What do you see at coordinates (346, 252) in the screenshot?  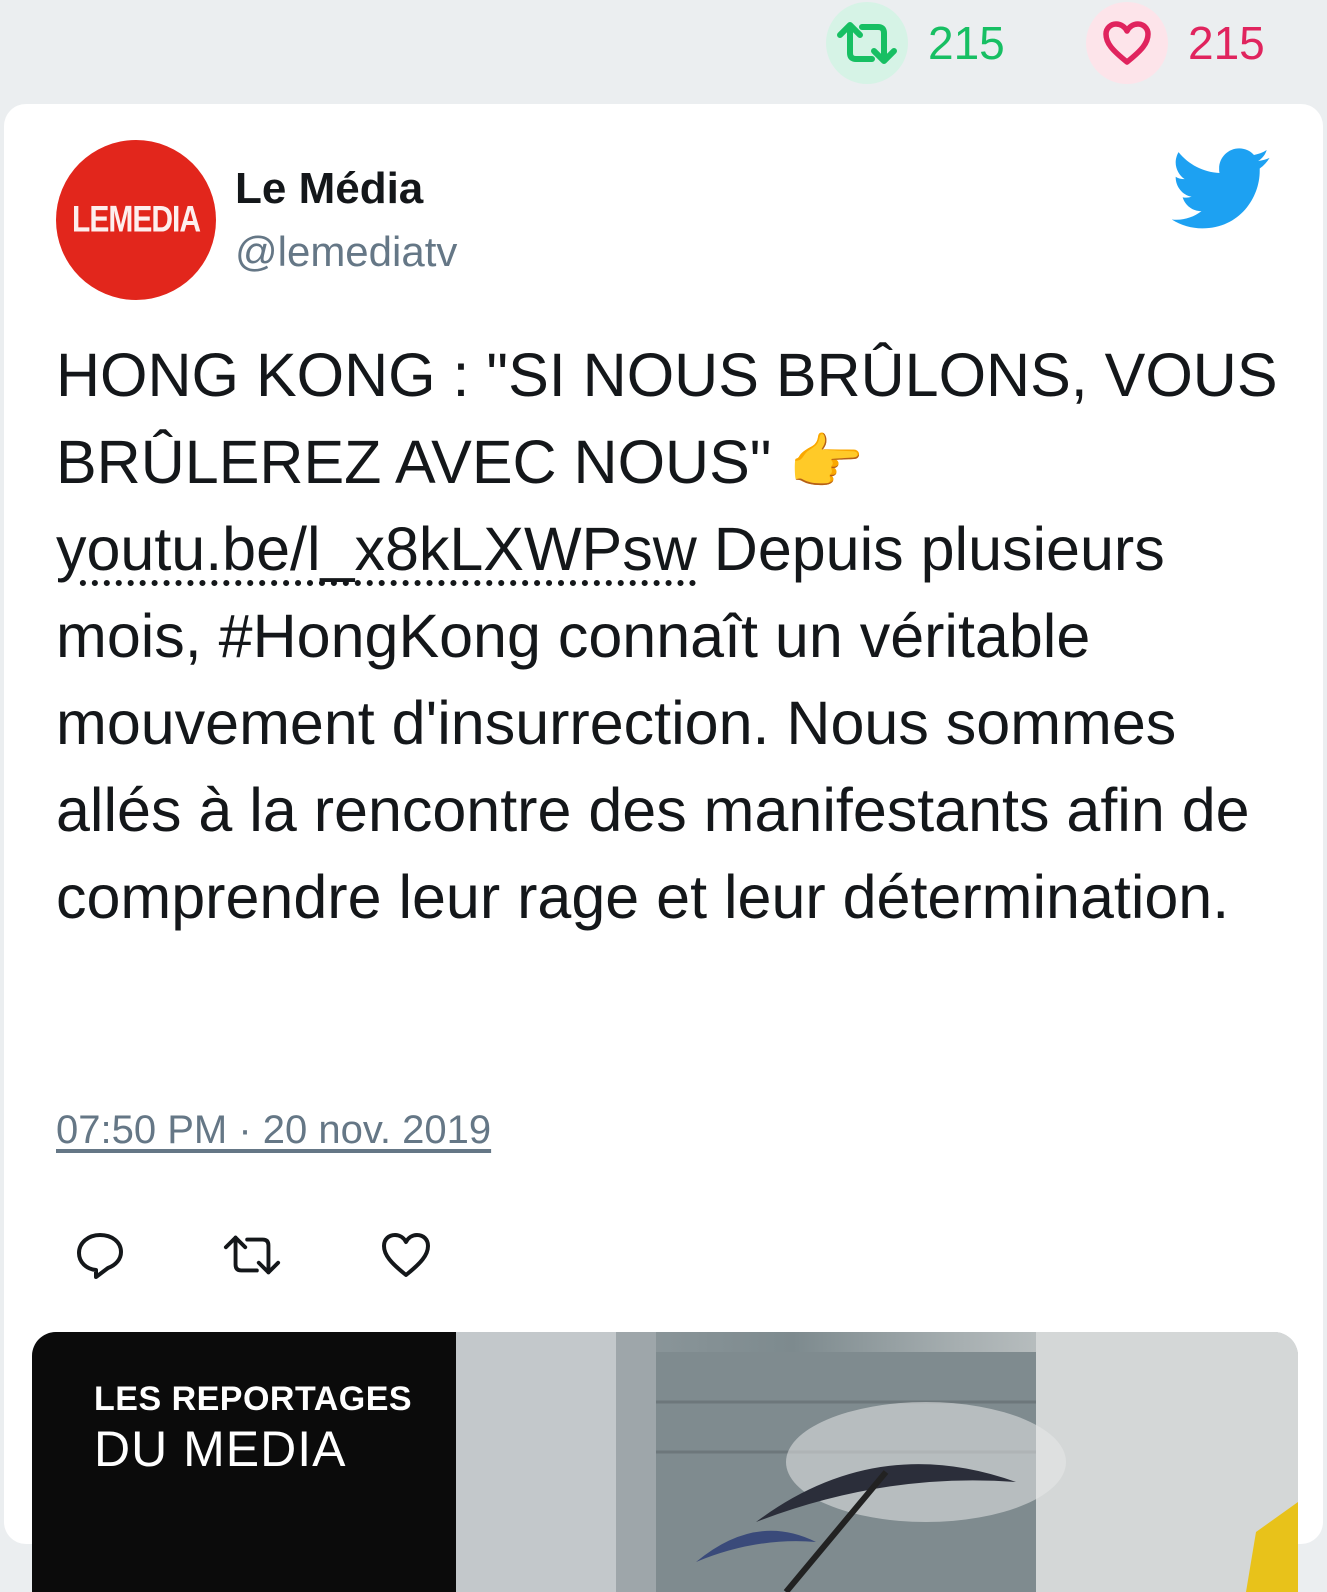 I see `author-handle: @lemediatv` at bounding box center [346, 252].